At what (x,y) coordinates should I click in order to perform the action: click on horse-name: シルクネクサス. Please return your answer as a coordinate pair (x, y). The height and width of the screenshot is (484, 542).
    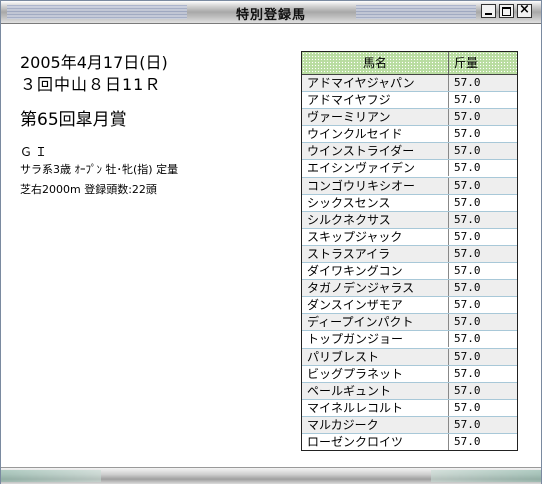
    Looking at the image, I should click on (349, 219).